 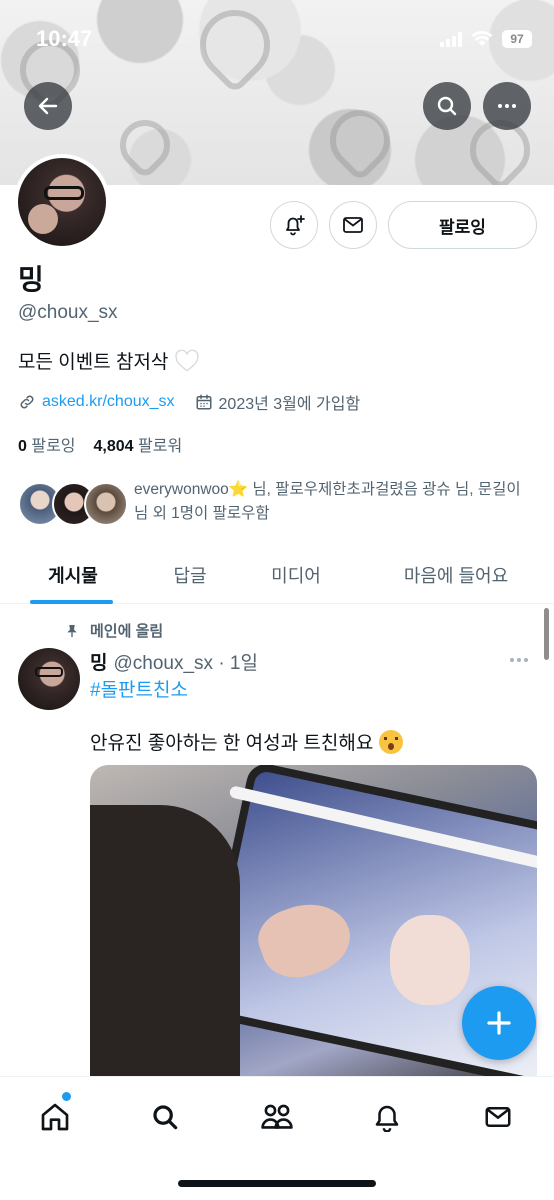 I want to click on followers-count-link: 4,804 팔로워, so click(x=138, y=444).